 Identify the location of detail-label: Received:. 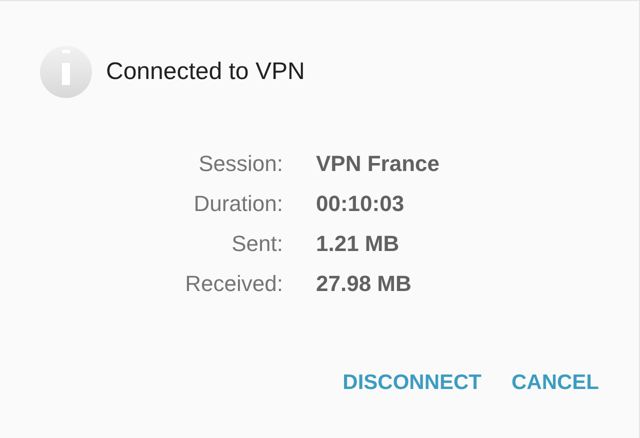
(234, 283).